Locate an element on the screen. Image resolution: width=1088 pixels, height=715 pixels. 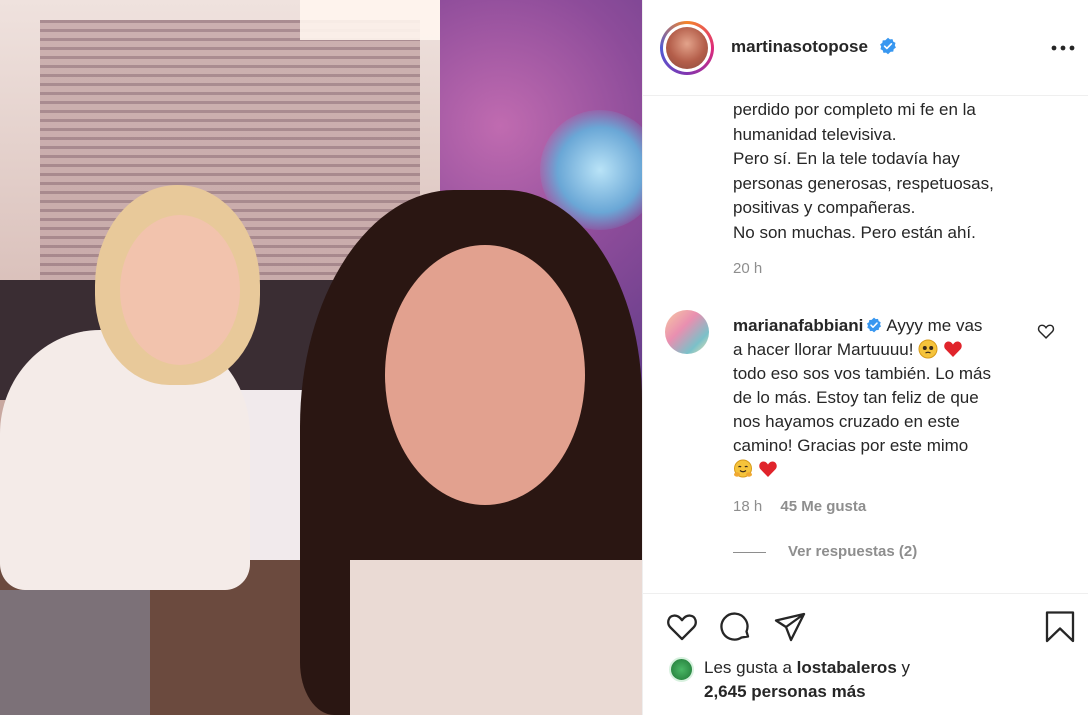
caption-line: personas generosas, respetuosas, is located at coordinates (863, 183).